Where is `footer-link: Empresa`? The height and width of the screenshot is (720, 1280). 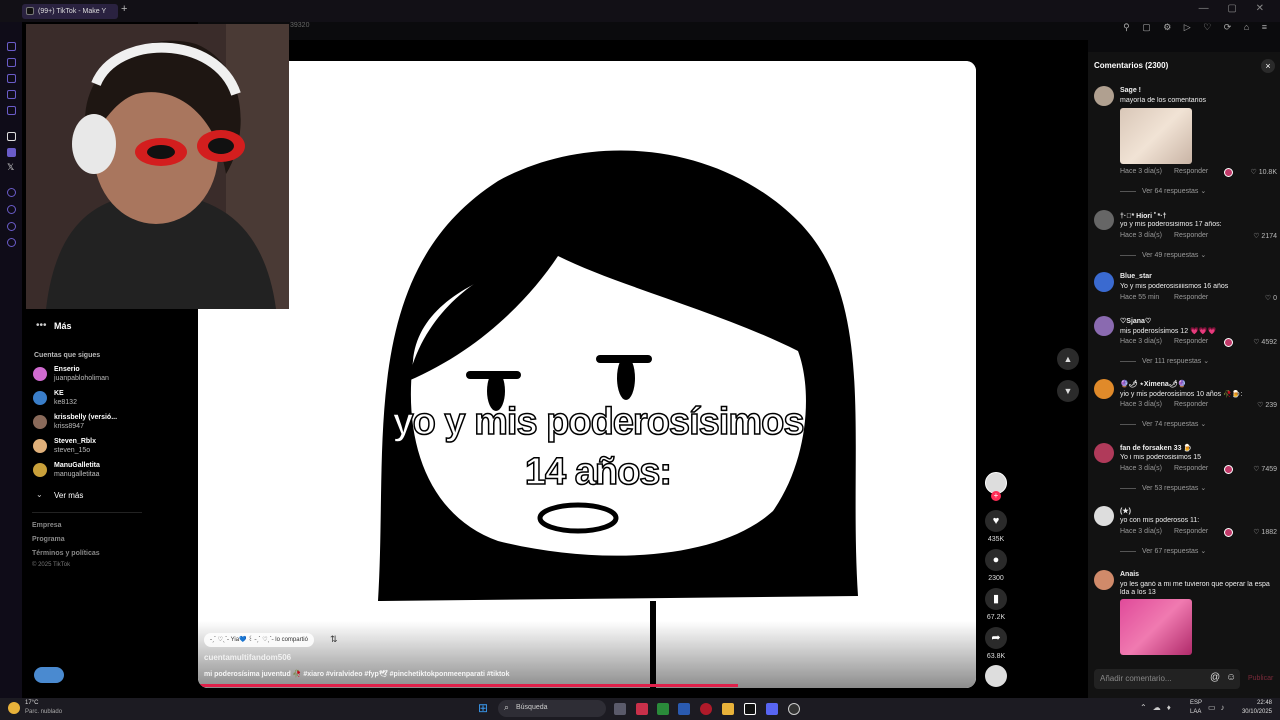 footer-link: Empresa is located at coordinates (47, 525).